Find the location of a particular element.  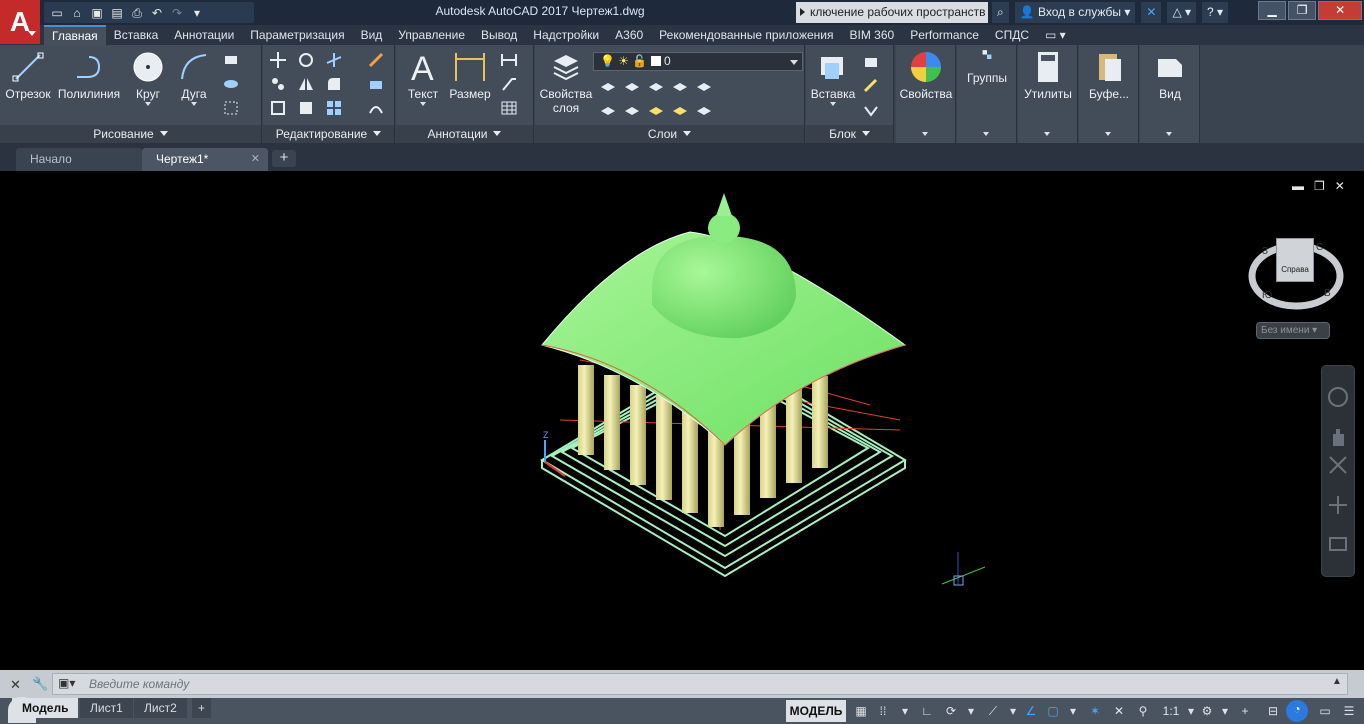

restore-icon: ❐ is located at coordinates (1302, 10).